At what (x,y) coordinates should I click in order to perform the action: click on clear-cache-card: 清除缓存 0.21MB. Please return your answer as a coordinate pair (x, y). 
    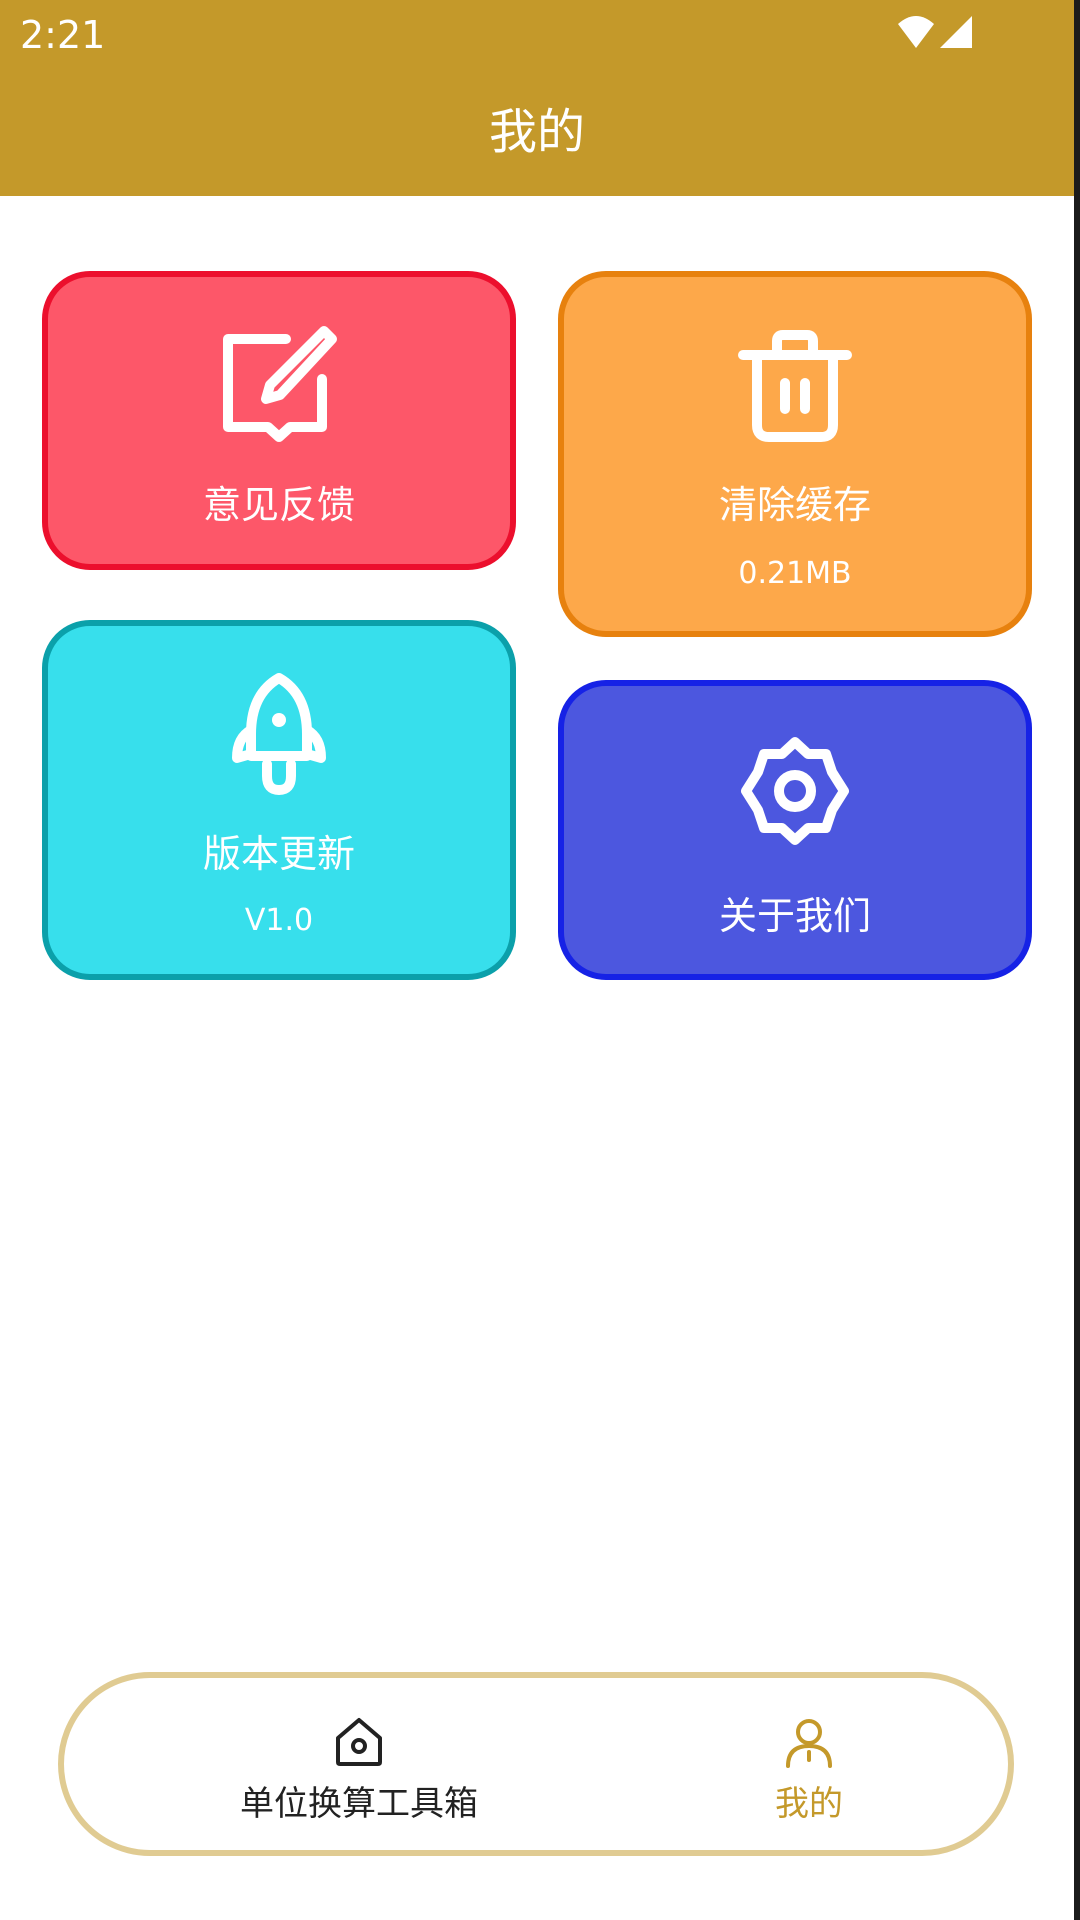
    Looking at the image, I should click on (795, 454).